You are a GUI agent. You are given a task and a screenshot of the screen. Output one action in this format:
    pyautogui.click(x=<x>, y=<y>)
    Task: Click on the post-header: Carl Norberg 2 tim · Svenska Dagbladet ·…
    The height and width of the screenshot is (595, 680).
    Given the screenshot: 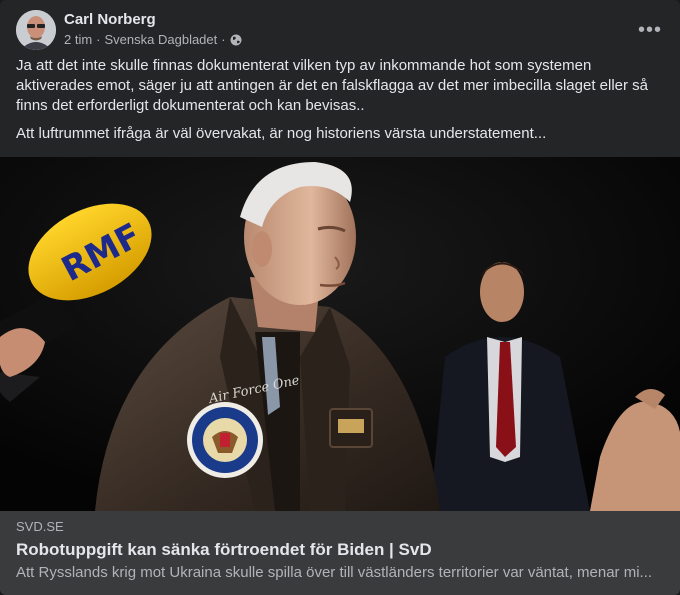 What is the action you would take?
    pyautogui.click(x=340, y=30)
    